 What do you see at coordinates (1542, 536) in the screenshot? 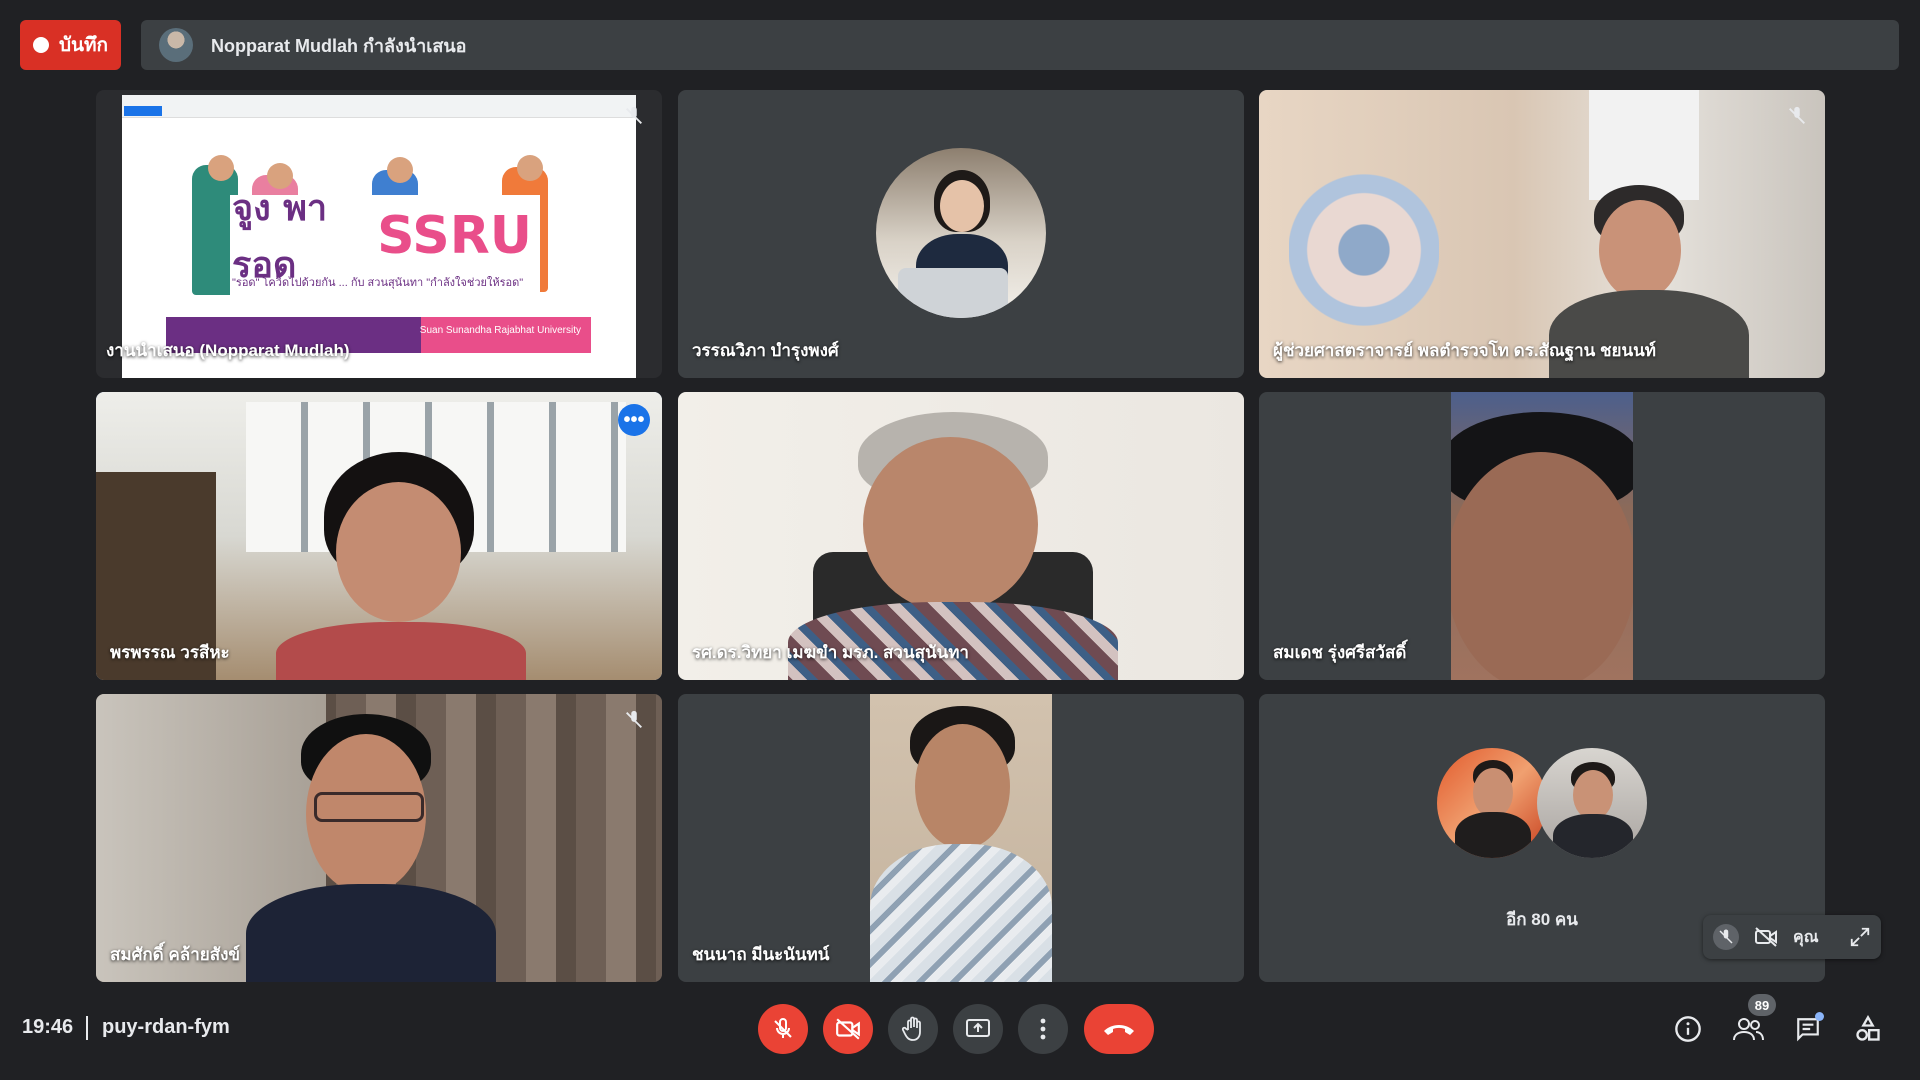
I see `participant-tile: สมเดช รุ่งศรีสวัสดิ์` at bounding box center [1542, 536].